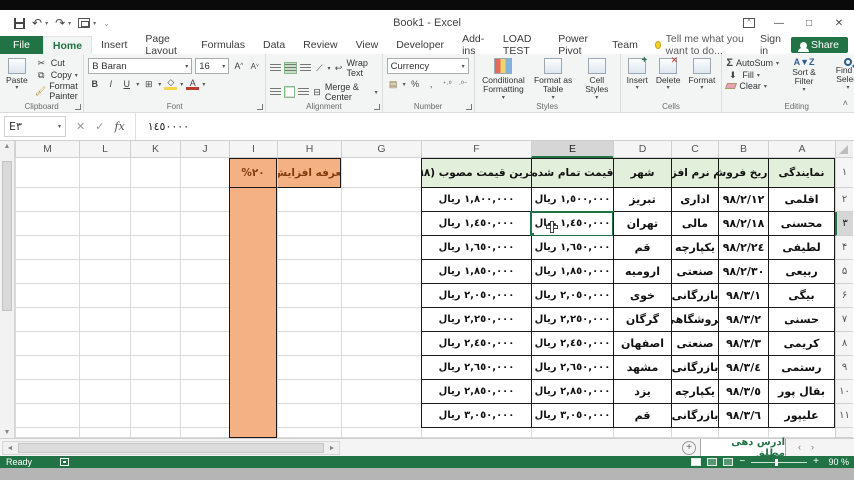  What do you see at coordinates (497, 126) in the screenshot?
I see `formula-input: ١٤٥٠٠٠٠` at bounding box center [497, 126].